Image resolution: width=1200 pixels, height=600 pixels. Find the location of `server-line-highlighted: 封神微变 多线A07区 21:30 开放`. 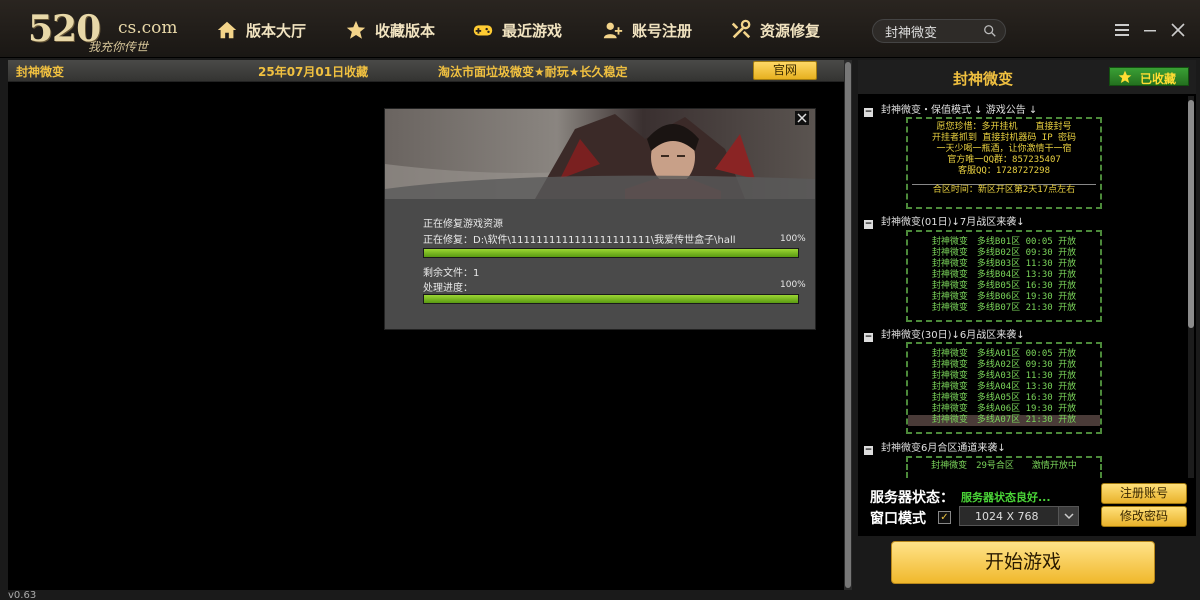

server-line-highlighted: 封神微变 多线A07区 21:30 开放 is located at coordinates (1004, 420).